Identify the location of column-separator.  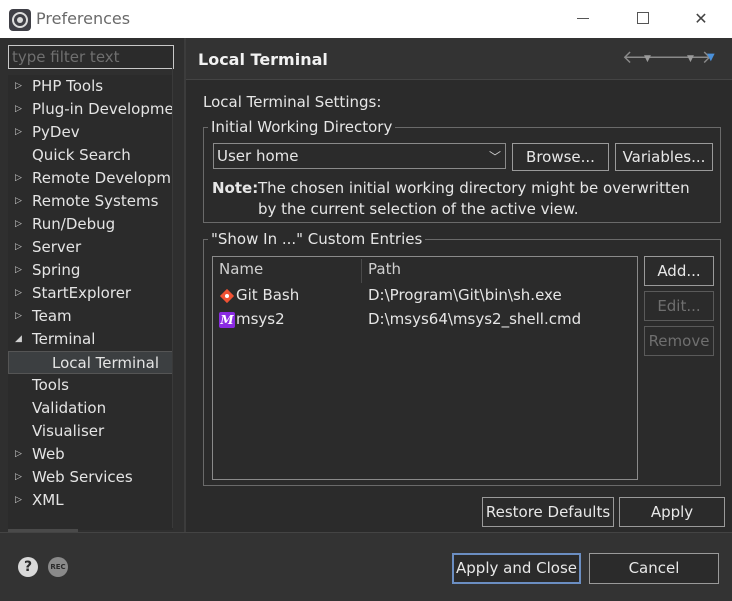
(361, 271).